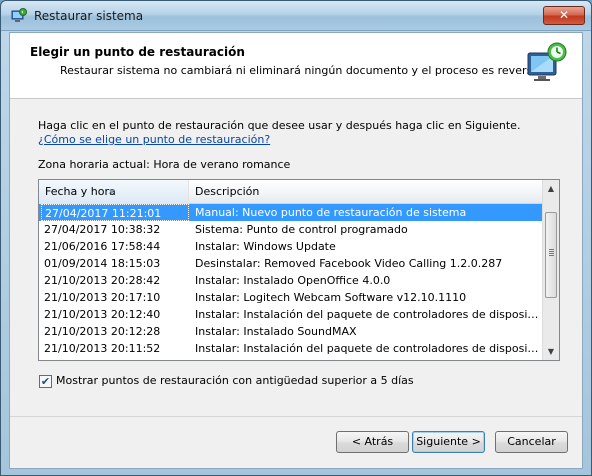 The width and height of the screenshot is (592, 476). I want to click on title-bar: Restaurar sistema ✕, so click(296, 16).